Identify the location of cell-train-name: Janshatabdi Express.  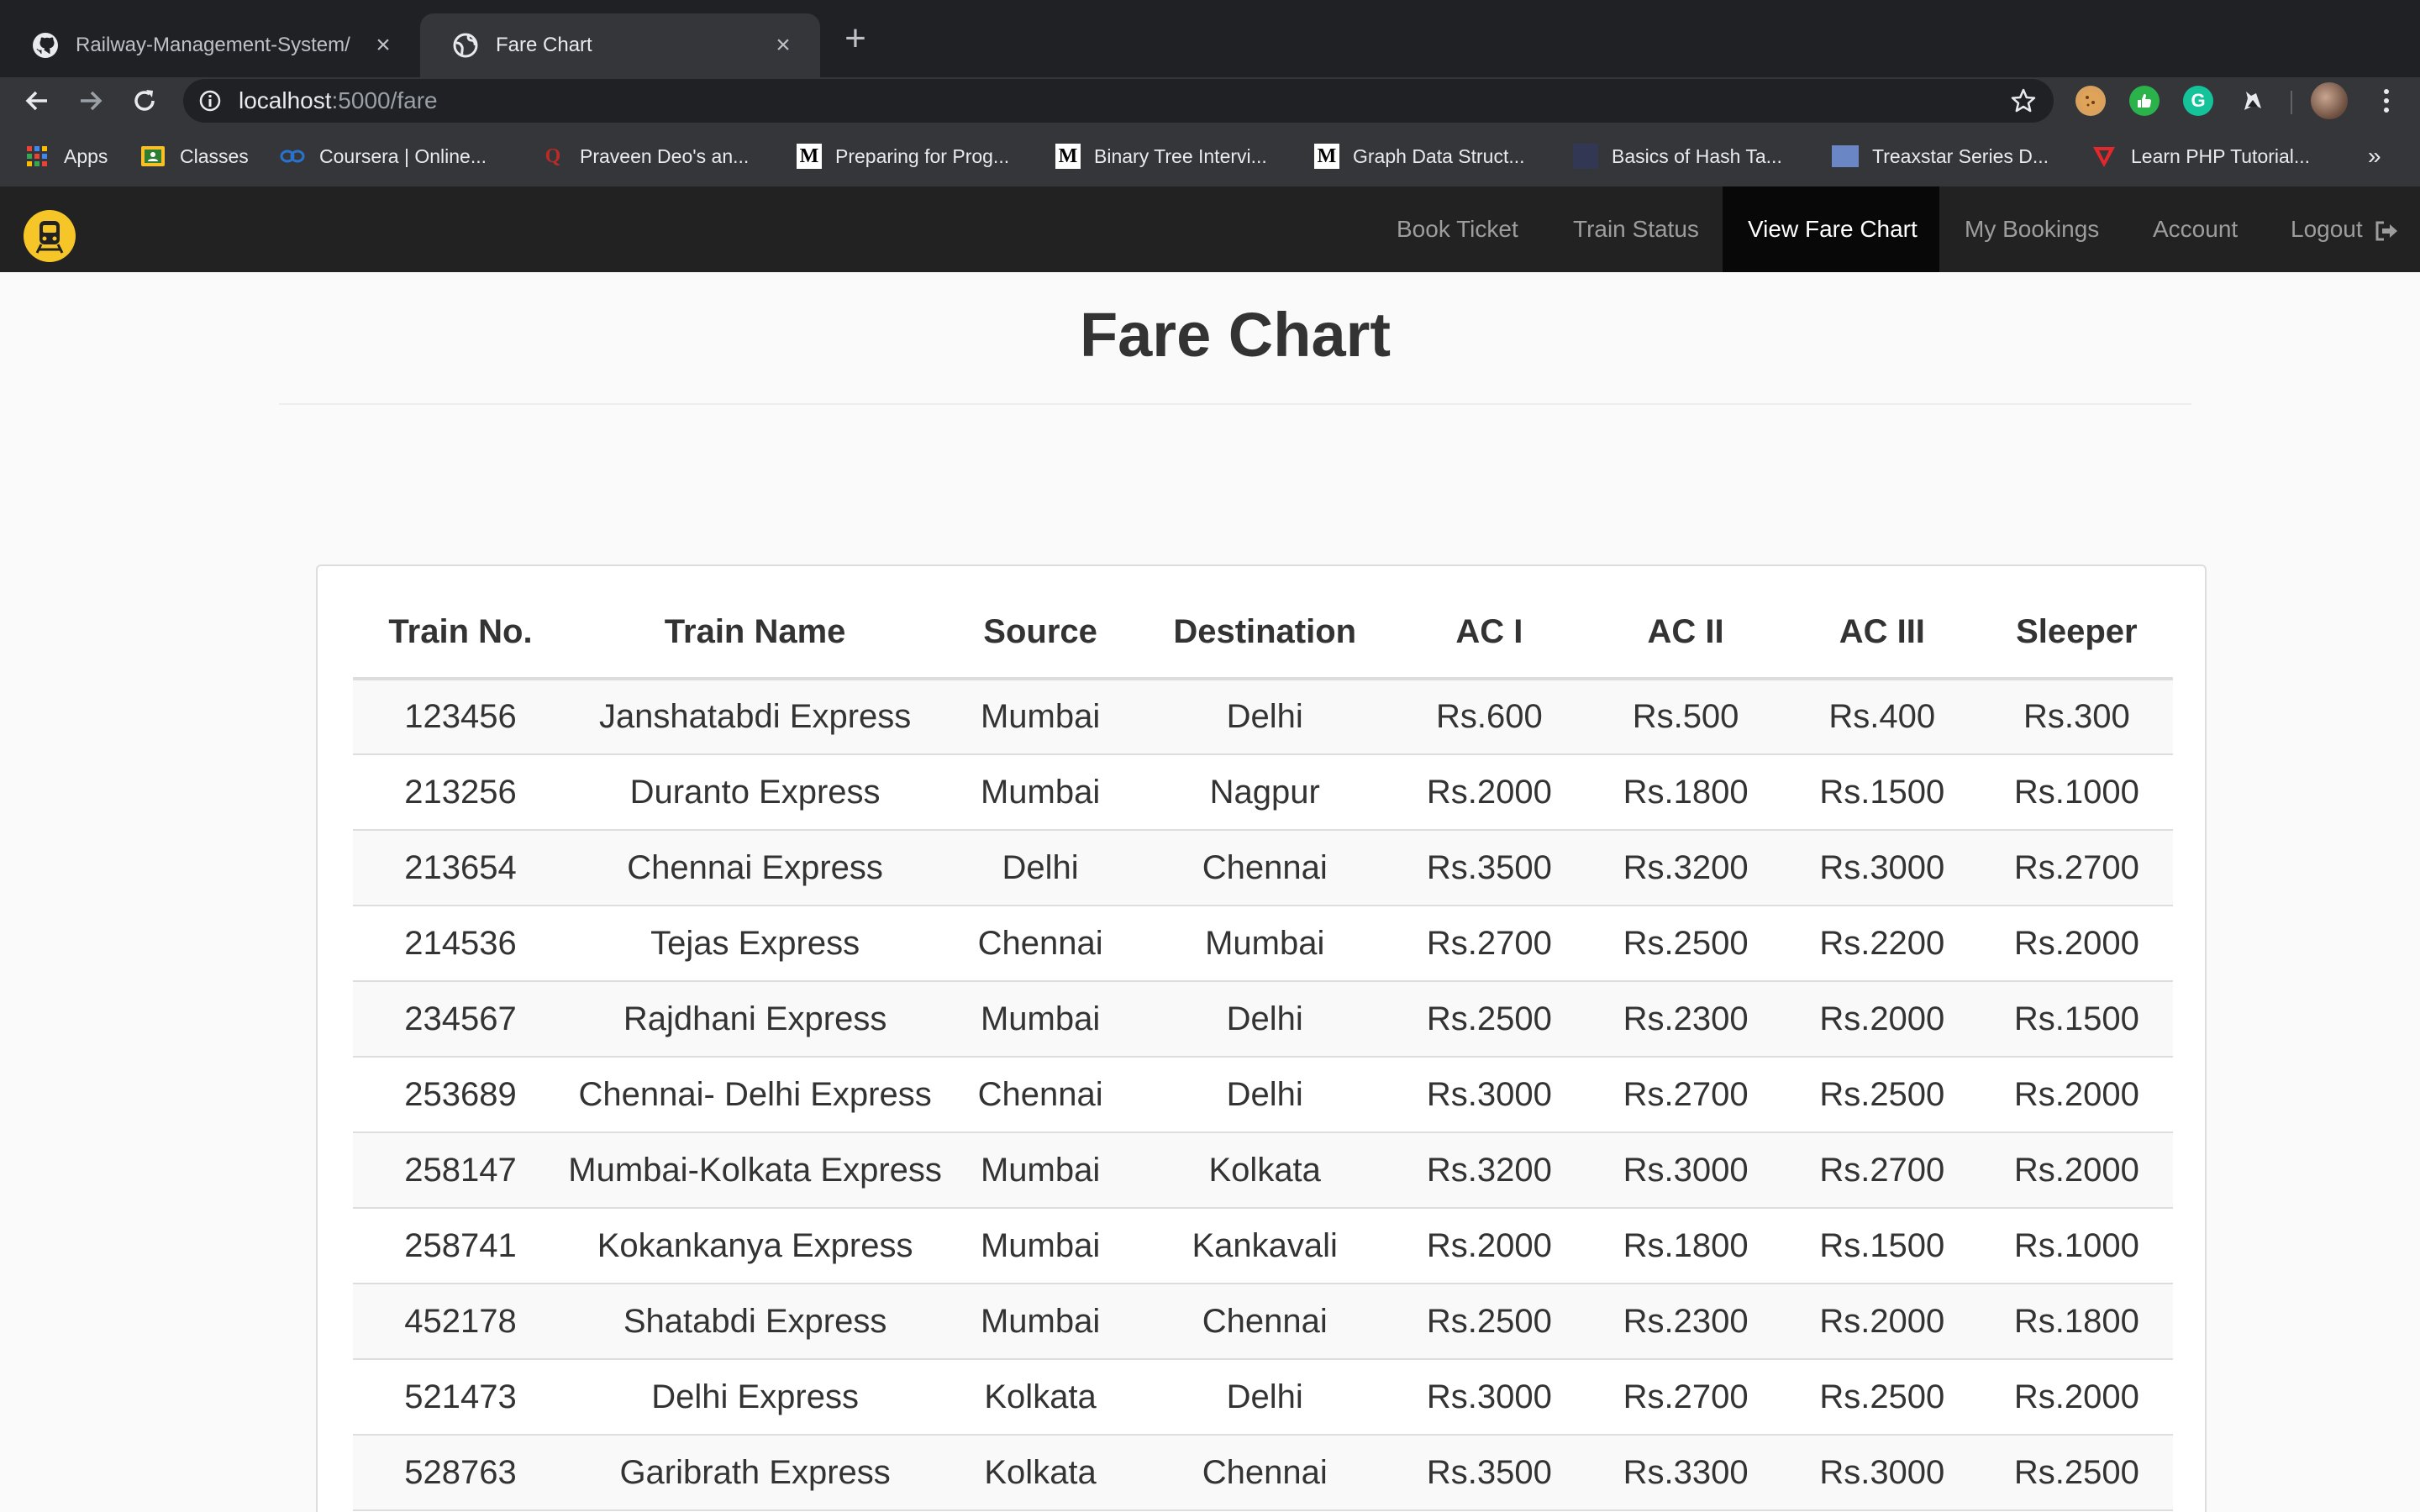
(755, 717).